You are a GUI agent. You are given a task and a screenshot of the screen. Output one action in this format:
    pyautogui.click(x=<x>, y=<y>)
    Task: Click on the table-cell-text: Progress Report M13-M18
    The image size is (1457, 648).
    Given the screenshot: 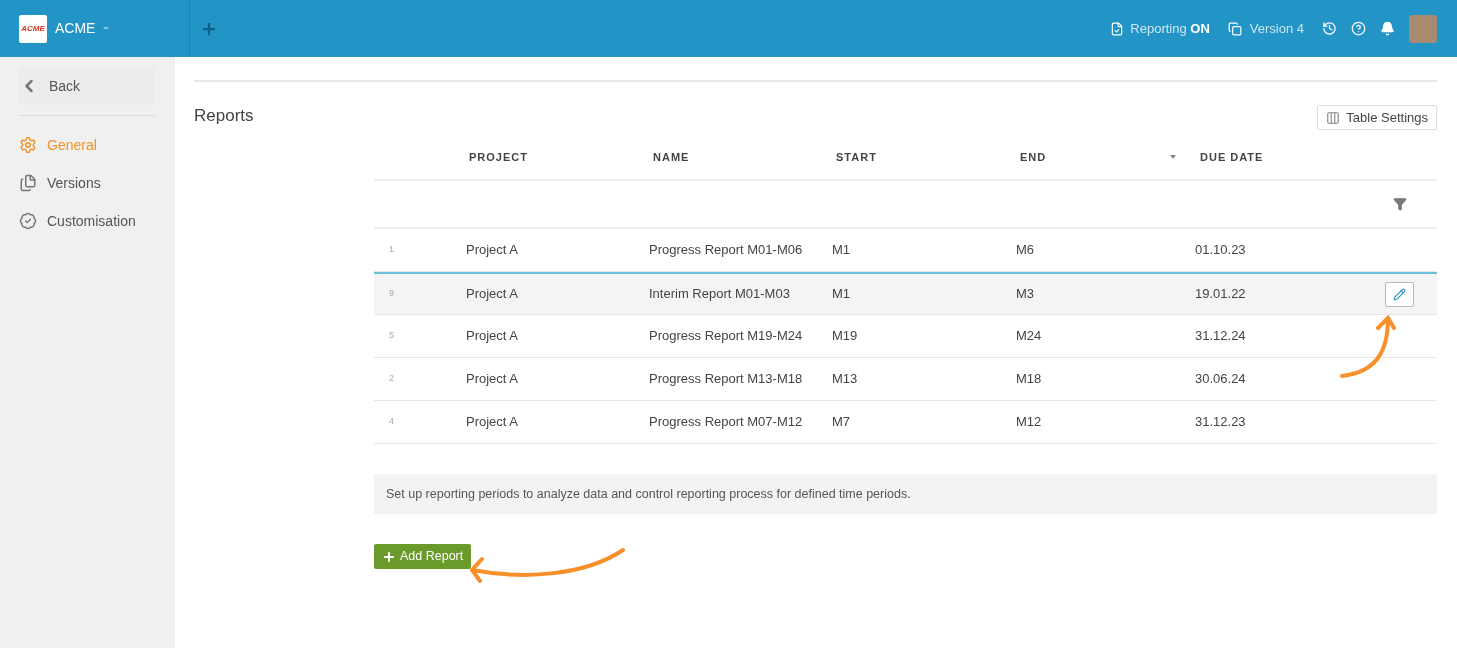 What is the action you would take?
    pyautogui.click(x=725, y=379)
    